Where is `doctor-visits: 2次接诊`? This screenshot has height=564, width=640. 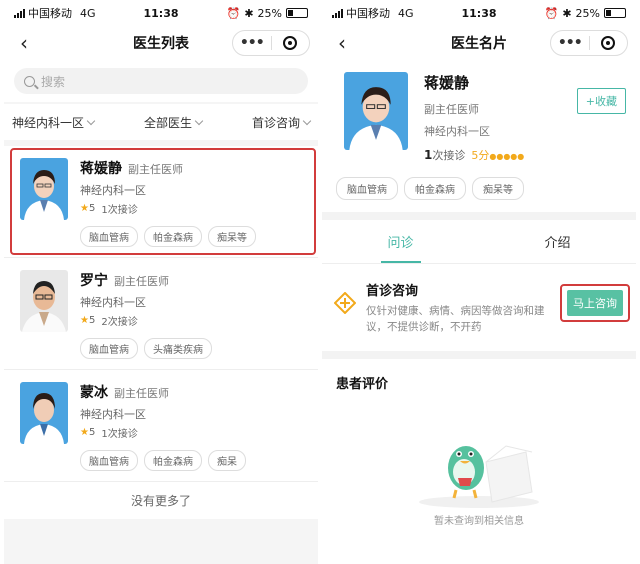 doctor-visits: 2次接诊 is located at coordinates (119, 322).